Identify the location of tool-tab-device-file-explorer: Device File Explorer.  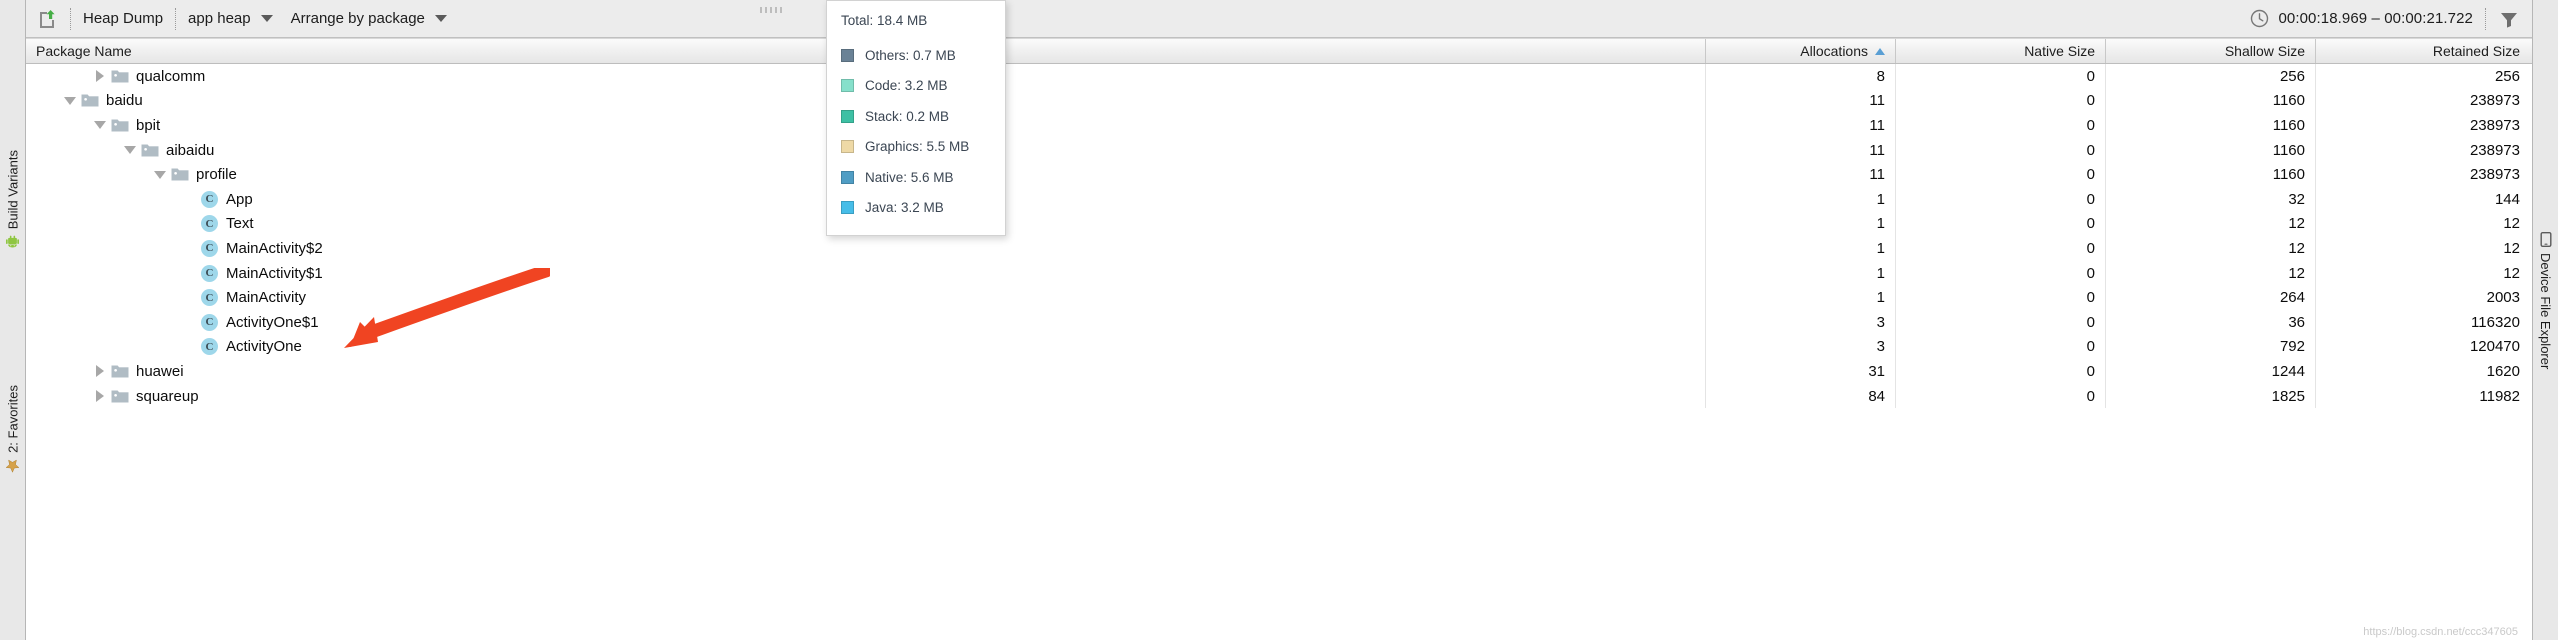
(2545, 300).